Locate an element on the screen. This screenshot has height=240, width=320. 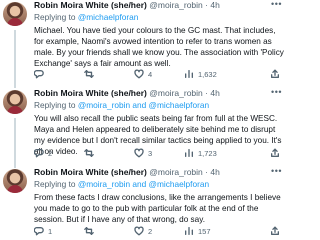
like-count: 3 is located at coordinates (150, 153).